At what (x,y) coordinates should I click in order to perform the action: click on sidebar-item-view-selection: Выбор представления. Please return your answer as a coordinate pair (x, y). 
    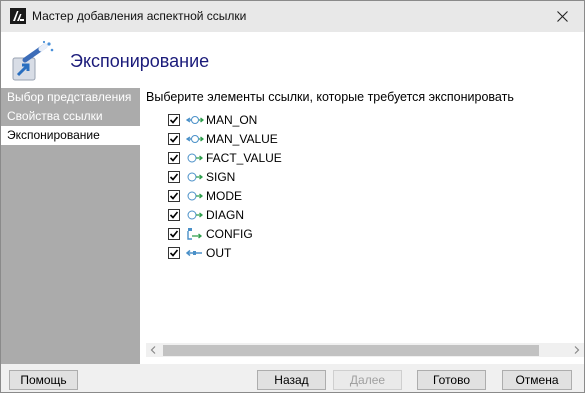
    Looking at the image, I should click on (70, 97).